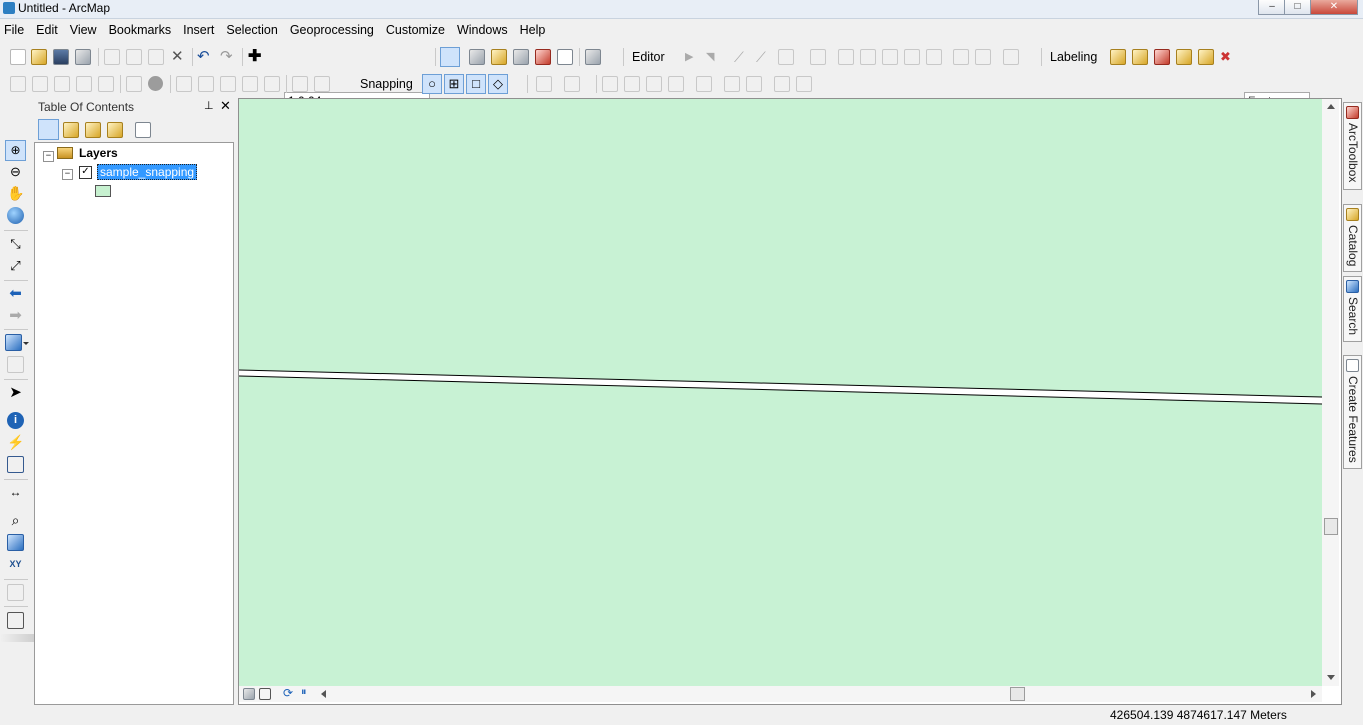  What do you see at coordinates (1352, 412) in the screenshot?
I see `tab-create-features: Create Features` at bounding box center [1352, 412].